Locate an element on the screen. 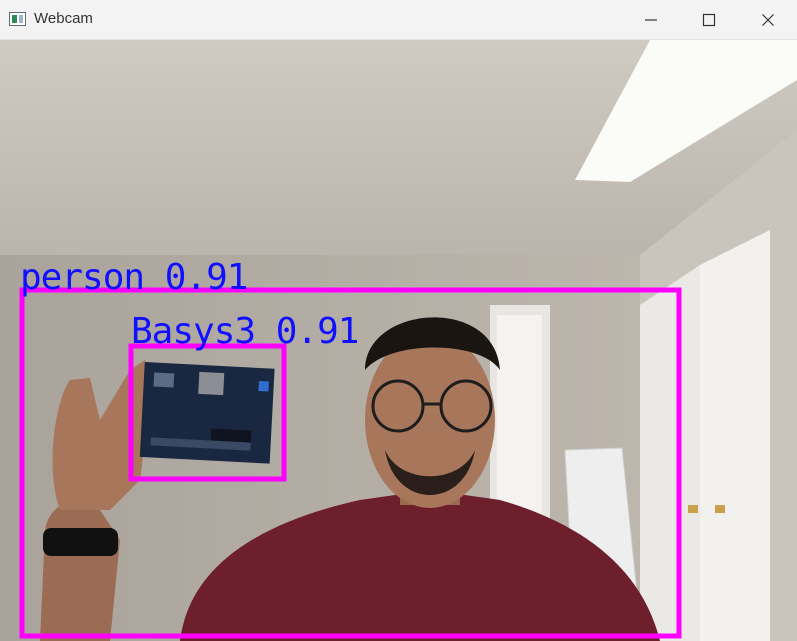 Image resolution: width=797 pixels, height=641 pixels. basys3-detection-label: Basys3 0.91 is located at coordinates (245, 331).